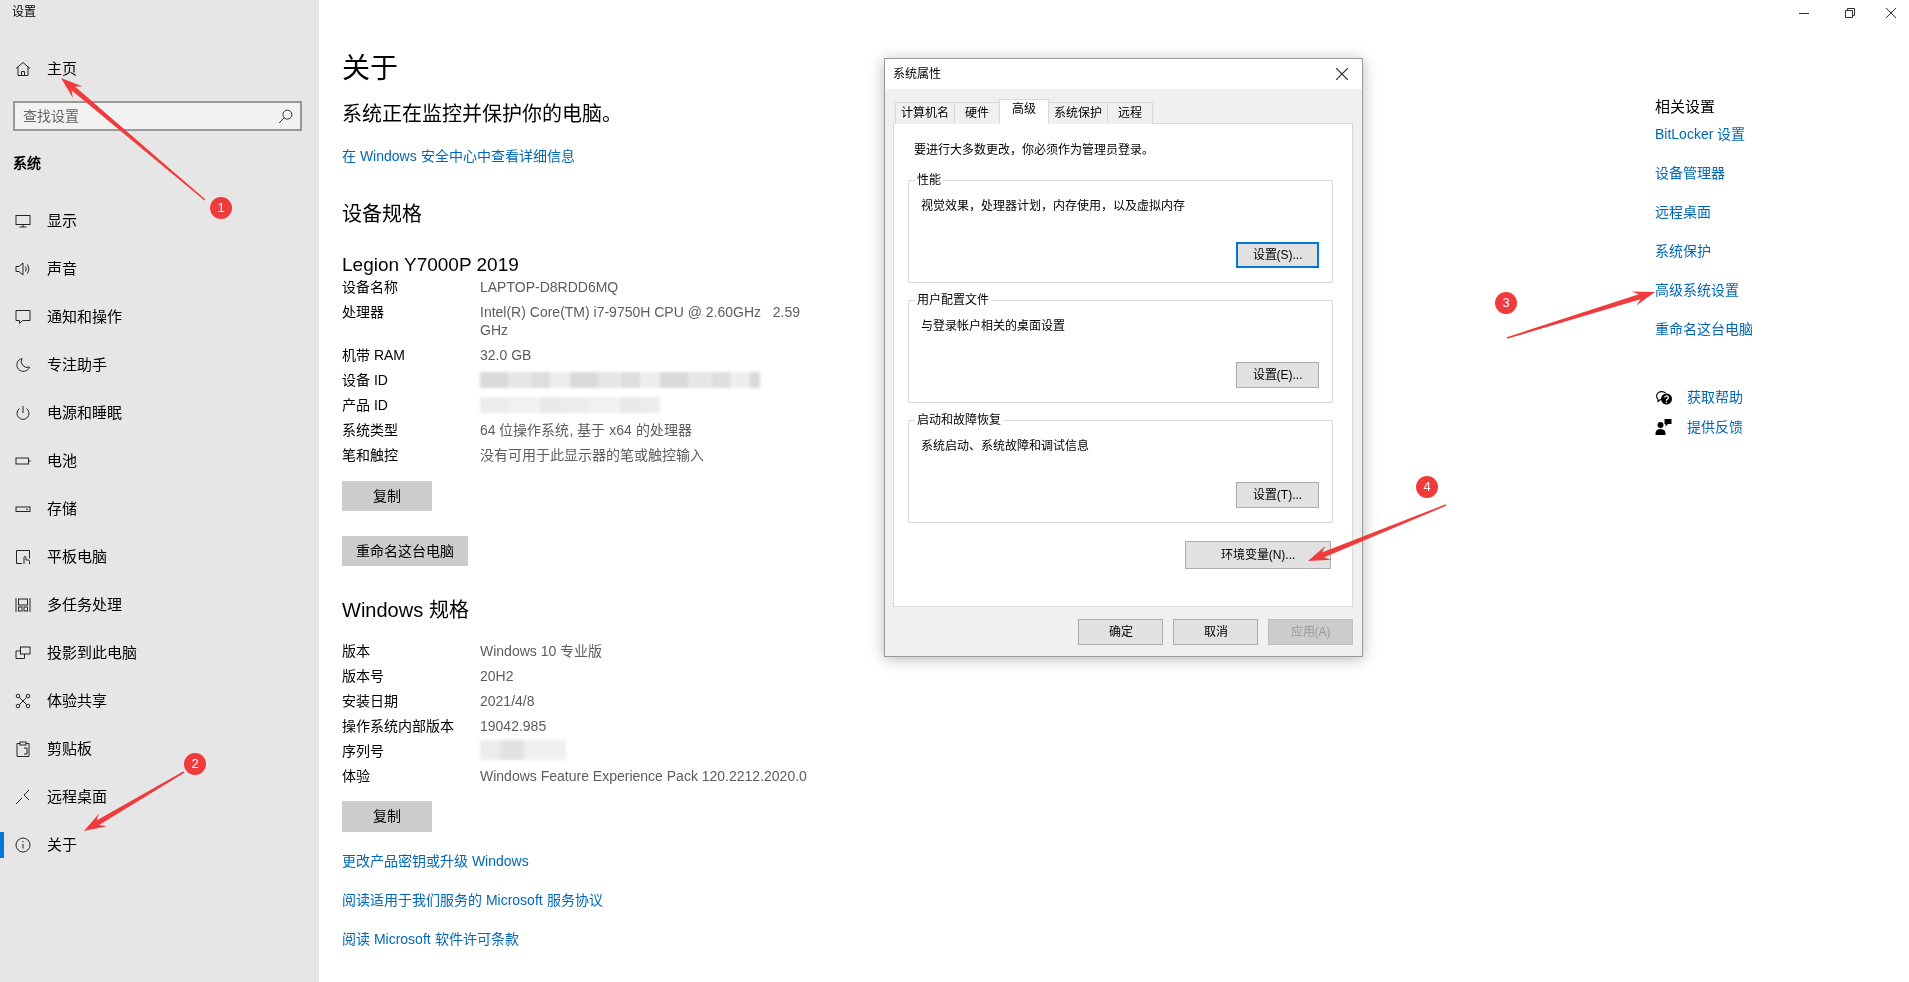 The height and width of the screenshot is (982, 1909). What do you see at coordinates (56, 557) in the screenshot?
I see `nav-item: 平板电脑` at bounding box center [56, 557].